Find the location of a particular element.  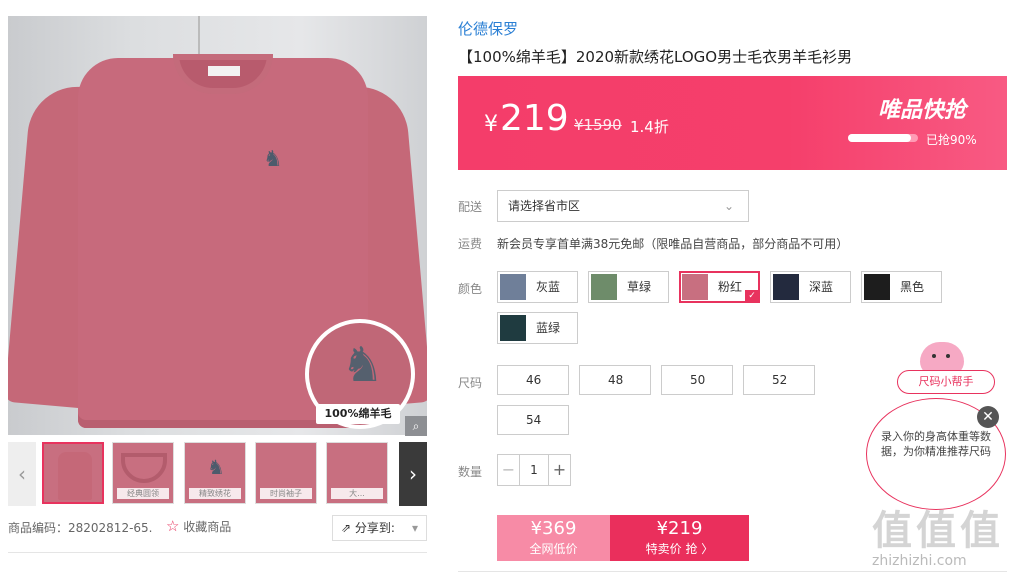

quantity-plus-button: + is located at coordinates (559, 470).